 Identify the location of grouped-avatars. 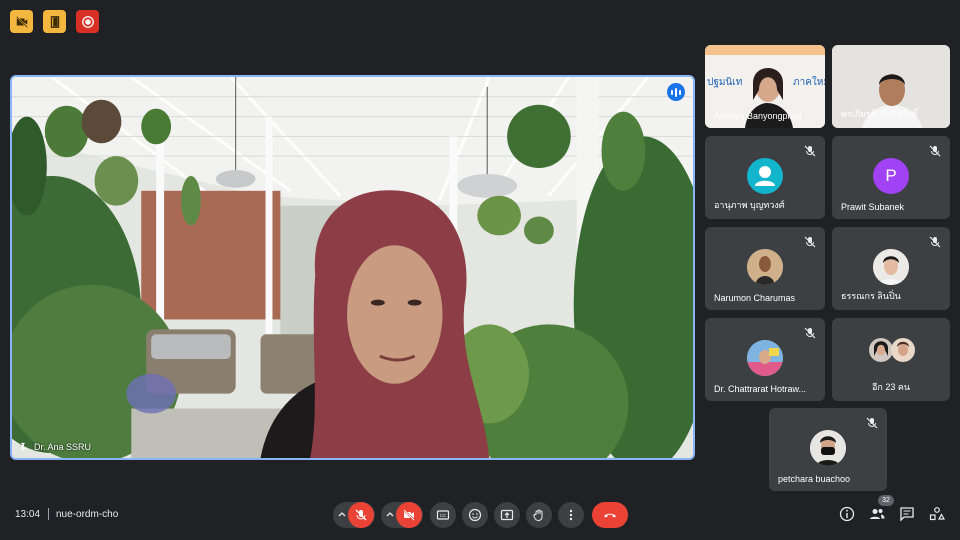
(892, 350).